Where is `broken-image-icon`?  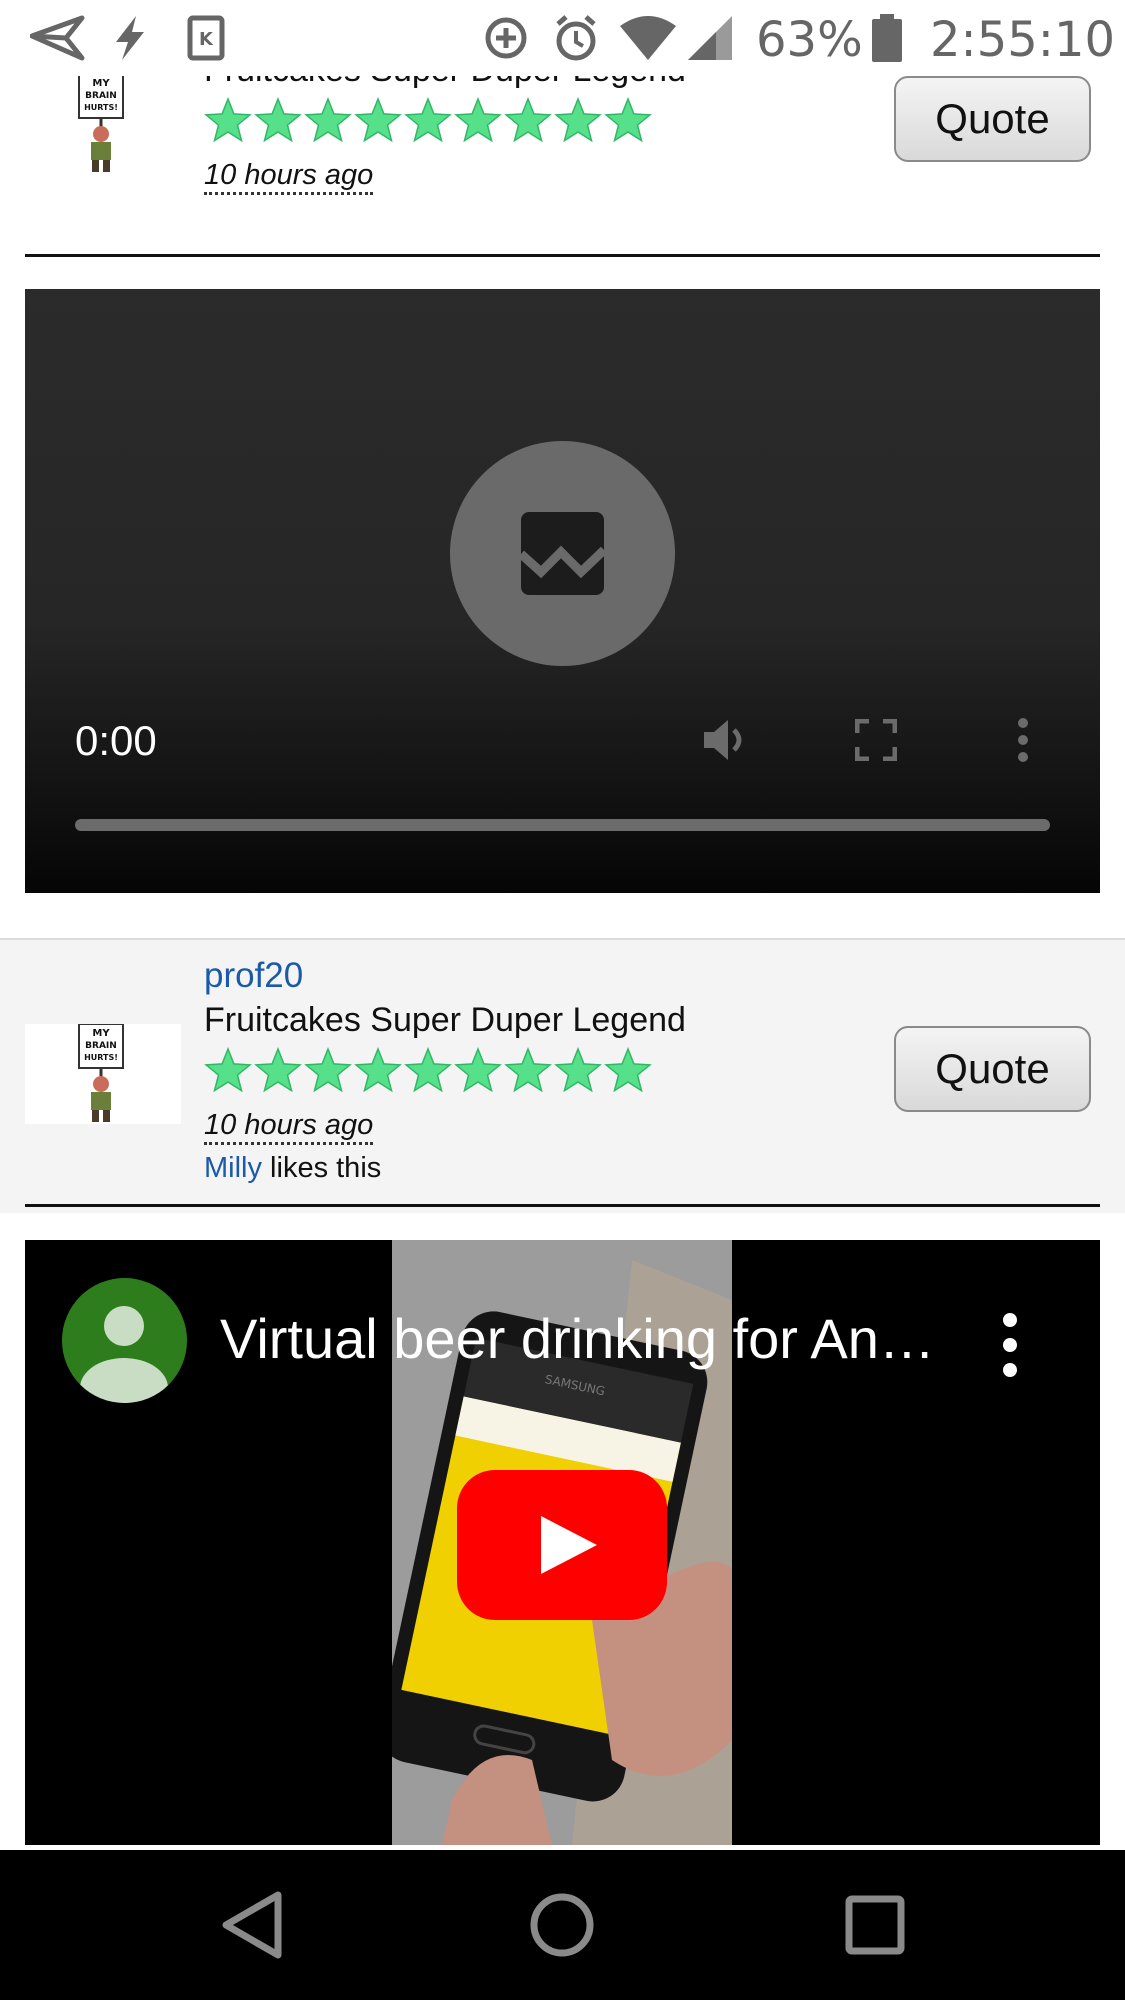
broken-image-icon is located at coordinates (562, 553).